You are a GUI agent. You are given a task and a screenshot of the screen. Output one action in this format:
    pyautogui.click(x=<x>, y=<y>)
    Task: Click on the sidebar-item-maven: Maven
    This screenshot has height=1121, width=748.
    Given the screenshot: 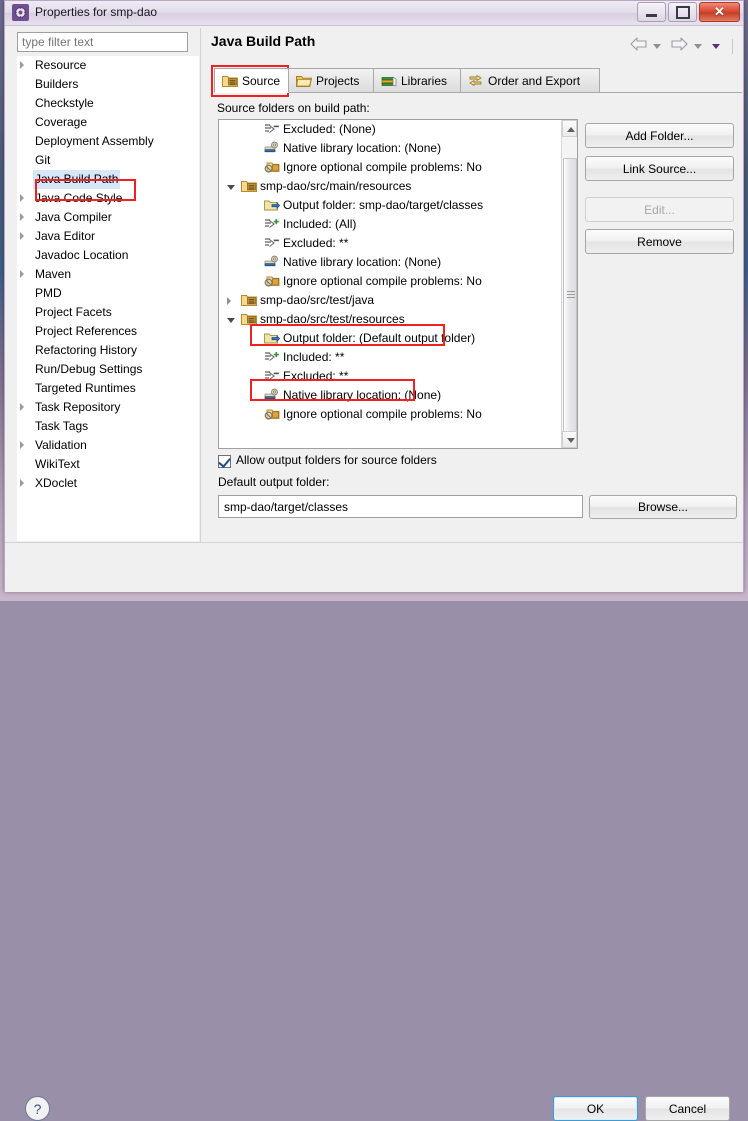 What is the action you would take?
    pyautogui.click(x=108, y=274)
    